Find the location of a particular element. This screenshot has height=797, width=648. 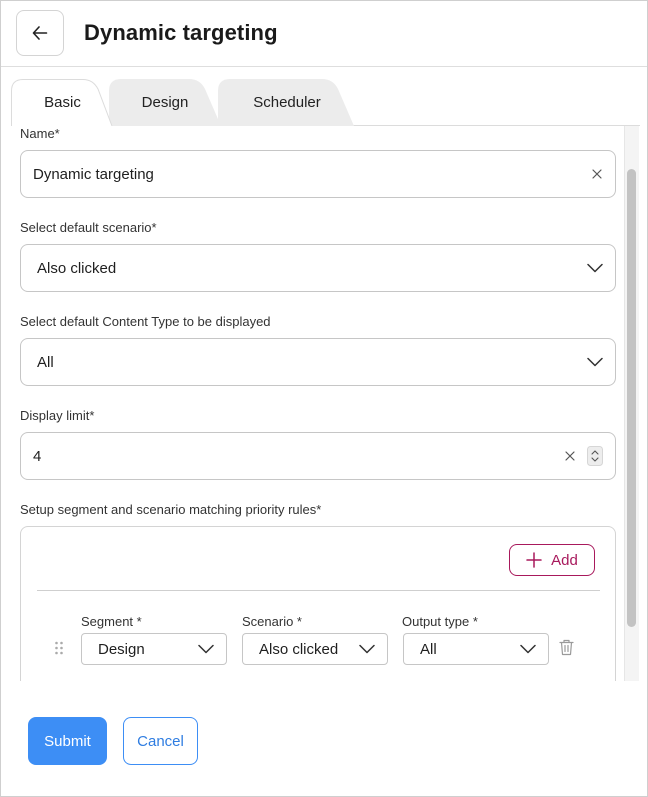

scrollbar-thumb is located at coordinates (631, 398).